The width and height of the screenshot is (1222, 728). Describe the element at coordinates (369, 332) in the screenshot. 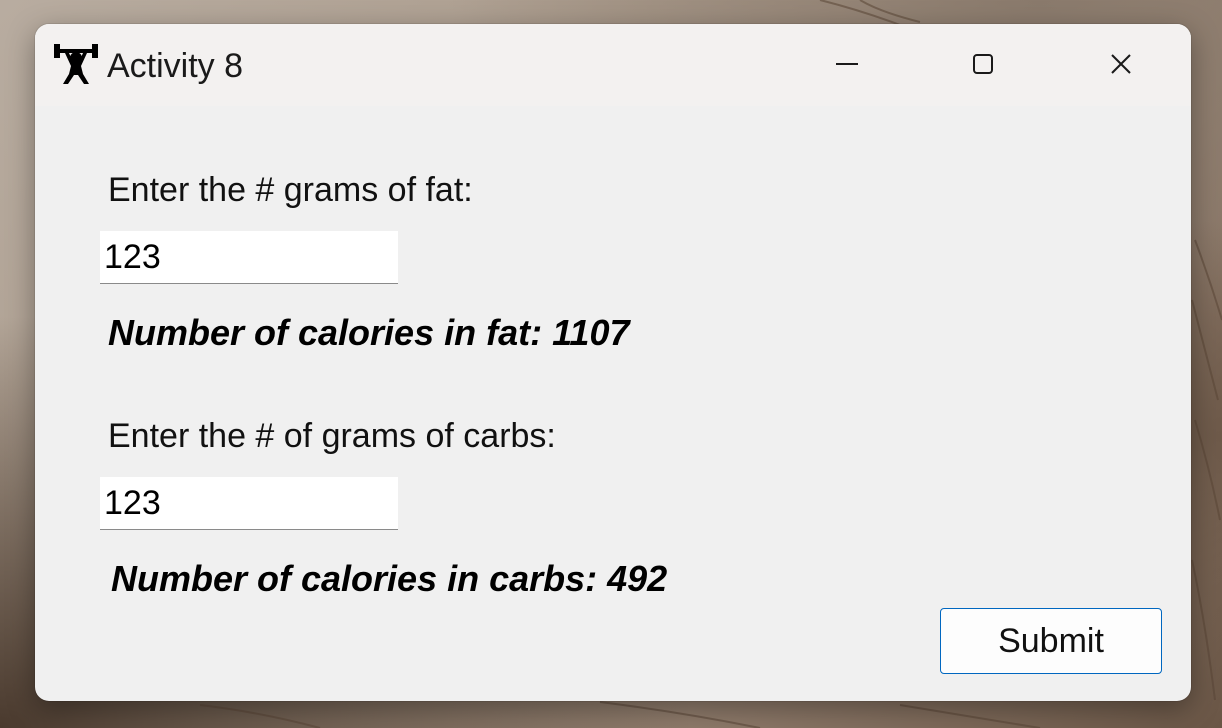

I see `fat-calories-result: Number of calories in fat: 1107` at that location.